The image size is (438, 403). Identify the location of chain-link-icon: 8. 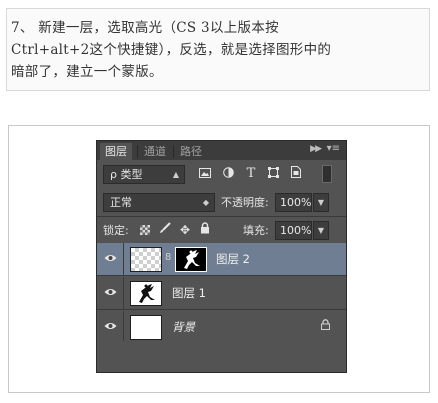
(168, 257).